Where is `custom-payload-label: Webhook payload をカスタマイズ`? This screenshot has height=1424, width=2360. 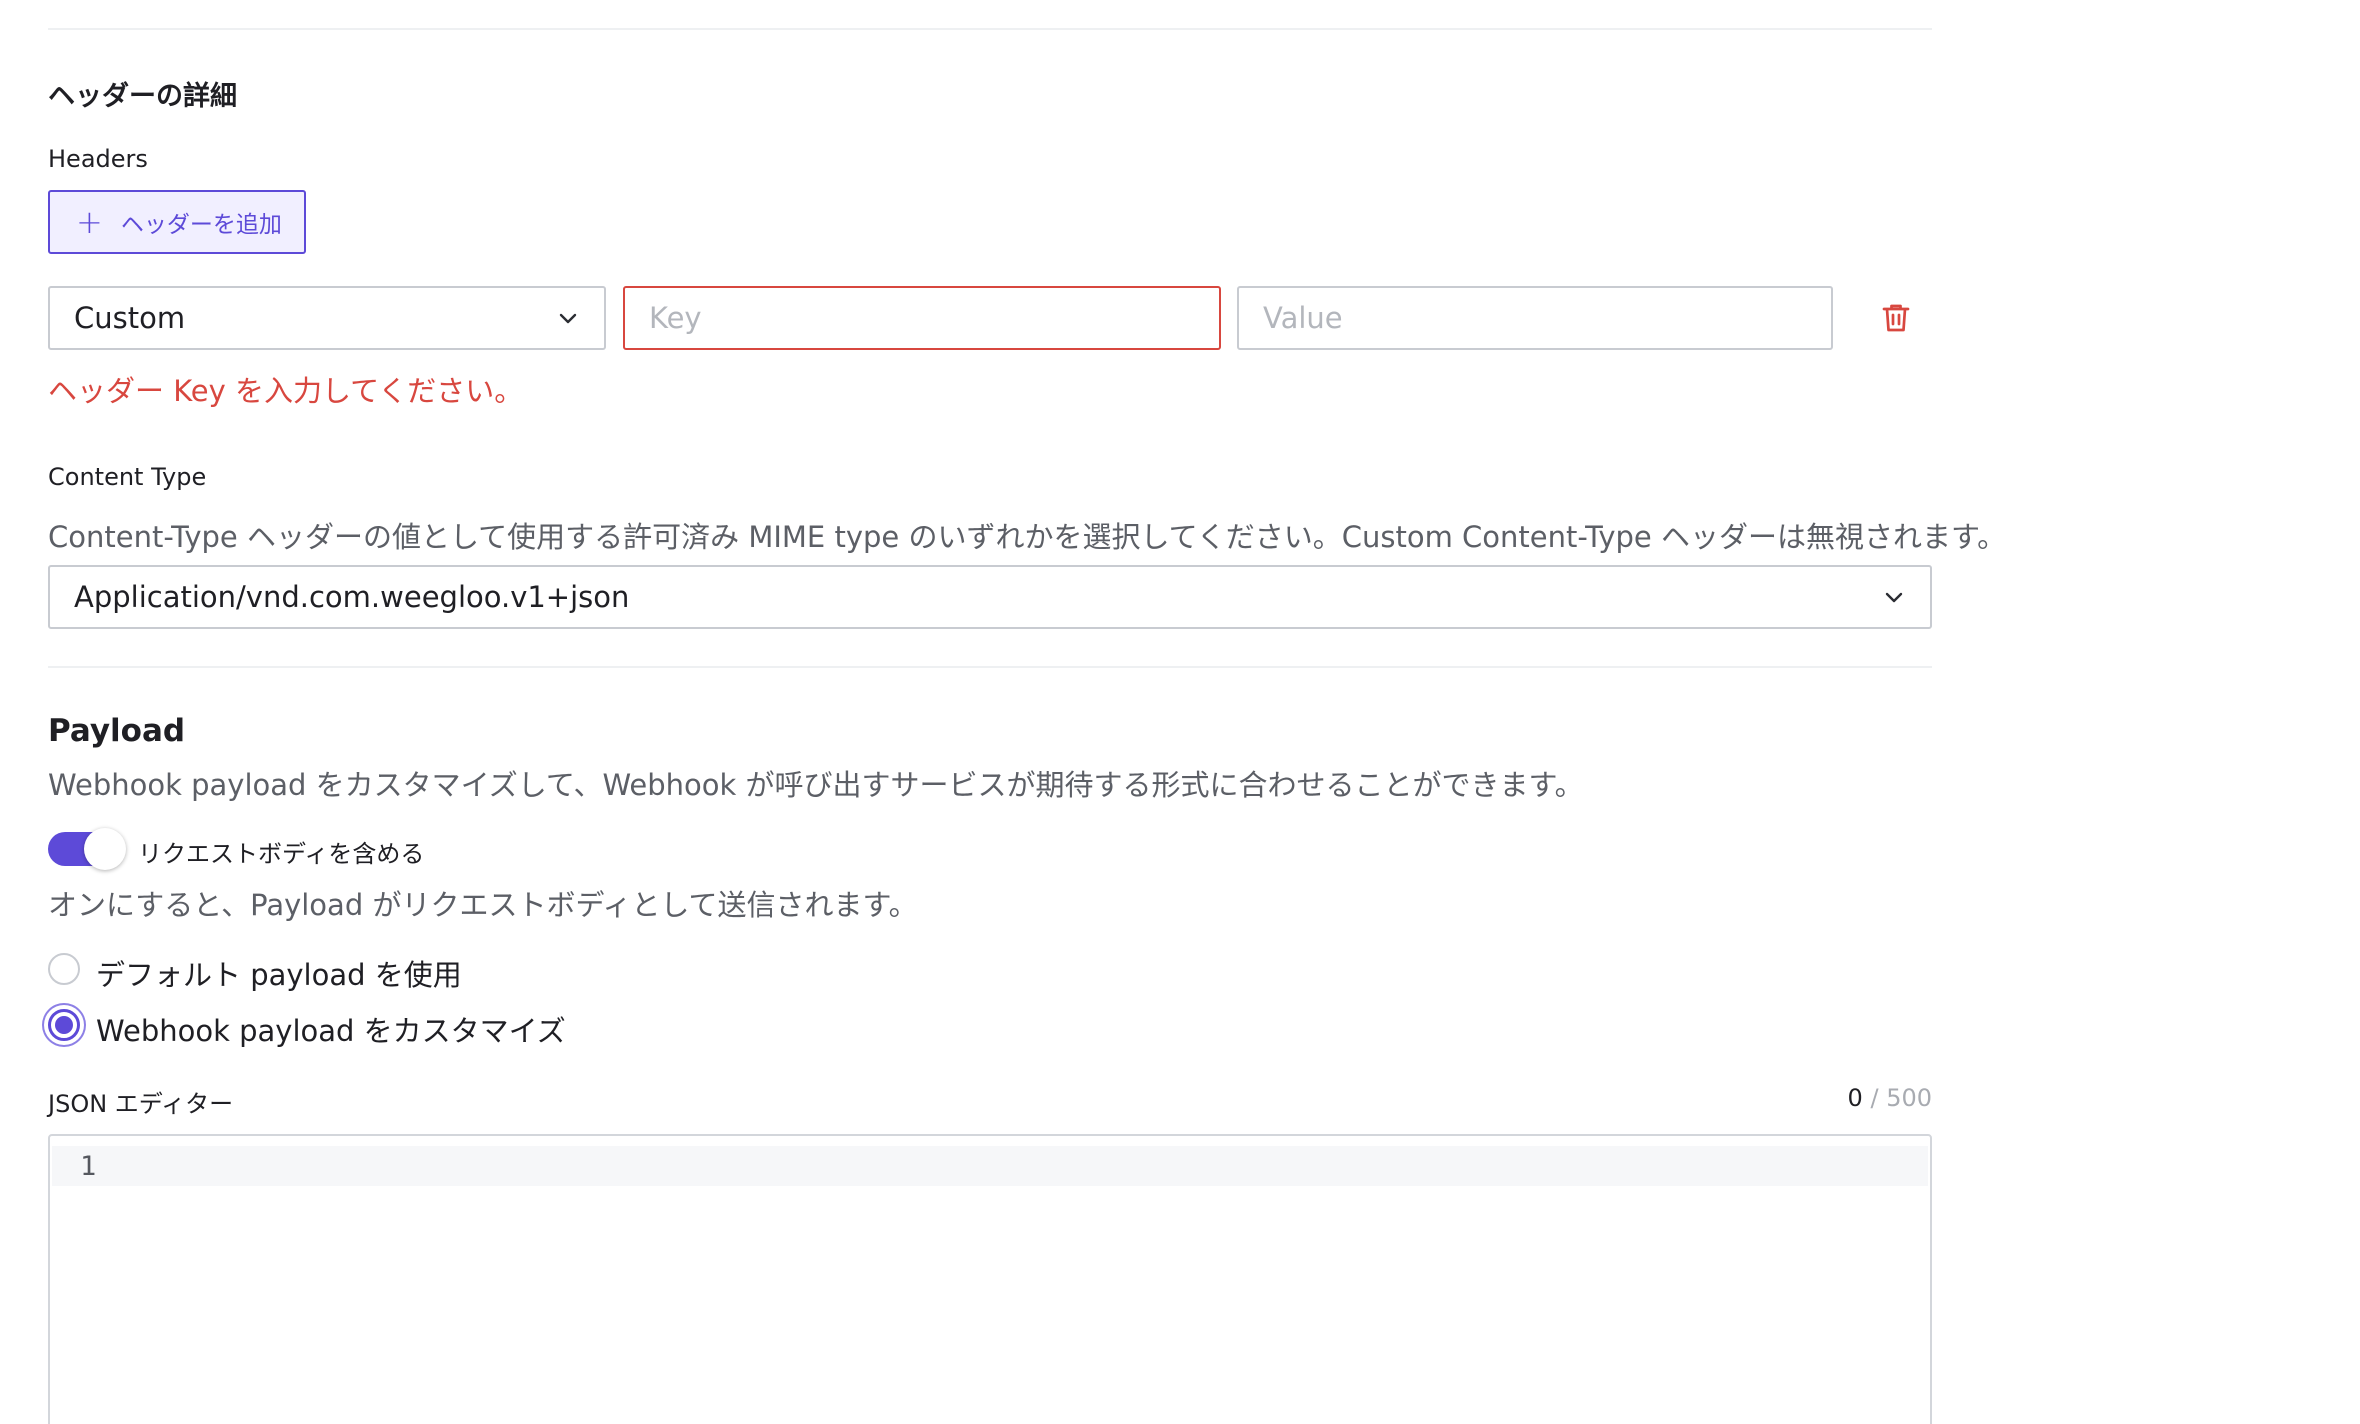
custom-payload-label: Webhook payload をカスタマイズ is located at coordinates (331, 1031).